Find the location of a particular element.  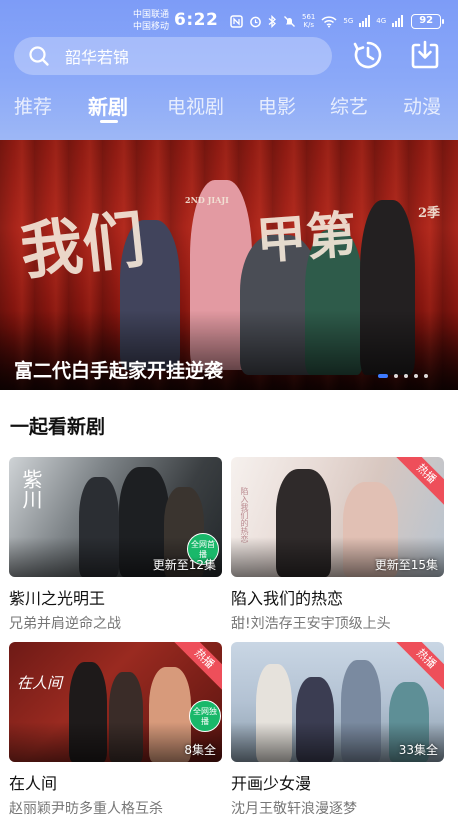

carousel-indicator is located at coordinates (403, 376).